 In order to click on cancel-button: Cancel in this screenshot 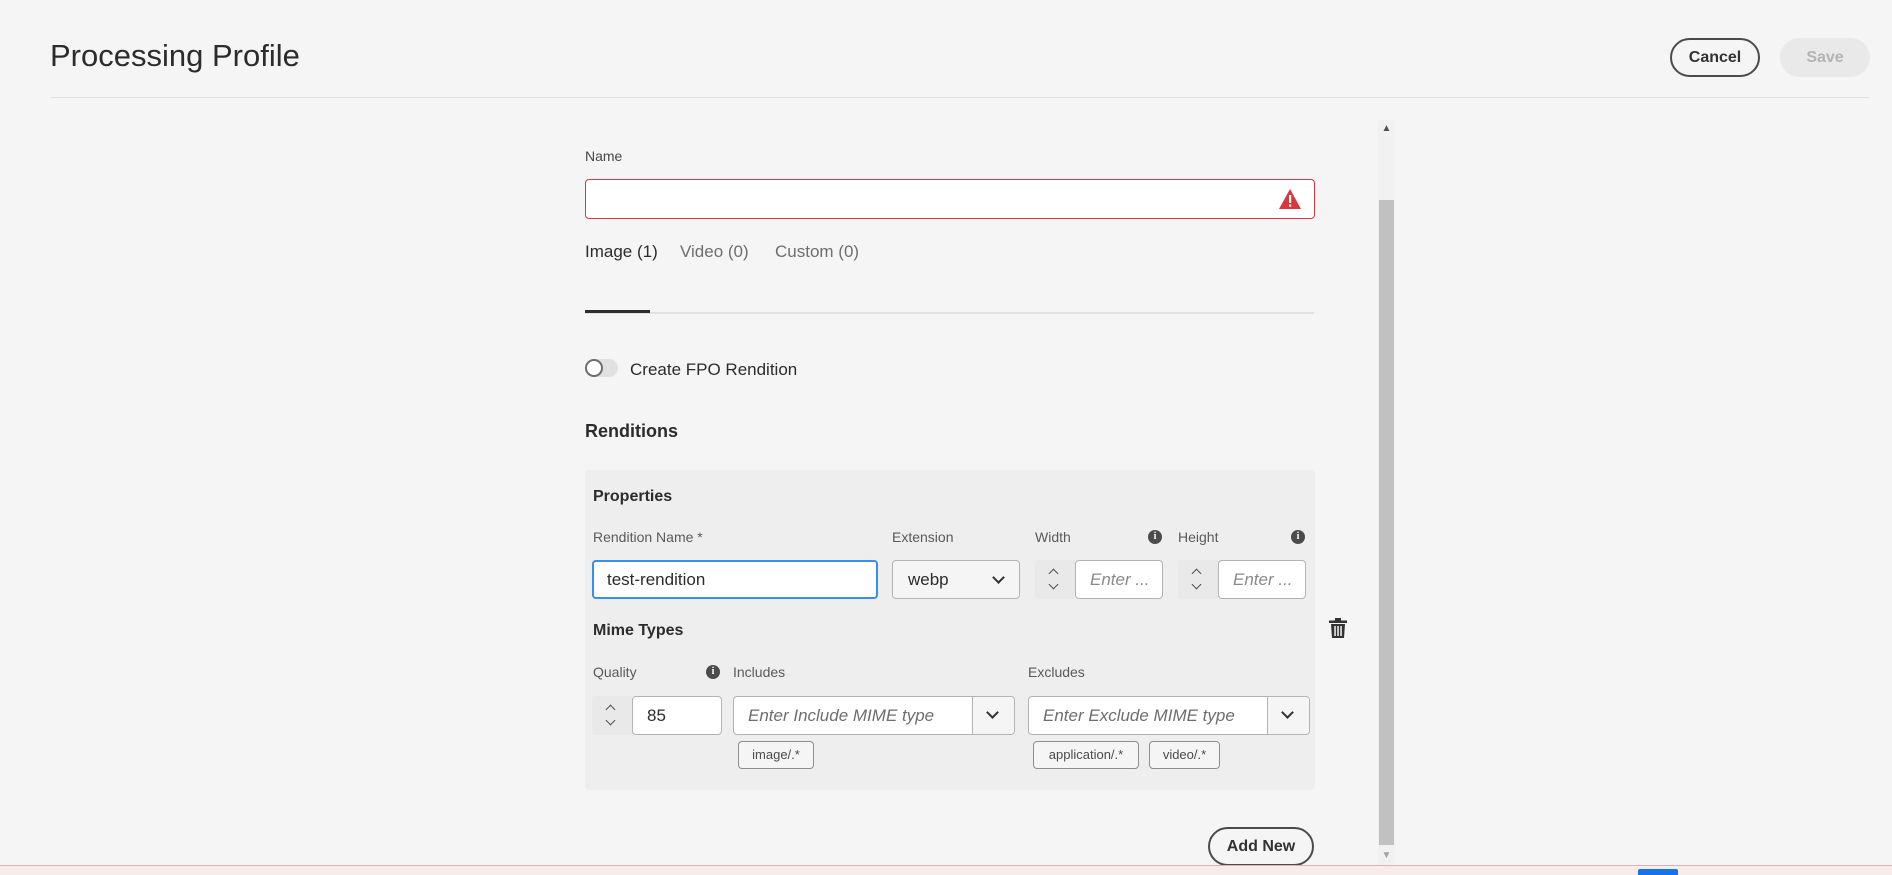, I will do `click(1715, 57)`.